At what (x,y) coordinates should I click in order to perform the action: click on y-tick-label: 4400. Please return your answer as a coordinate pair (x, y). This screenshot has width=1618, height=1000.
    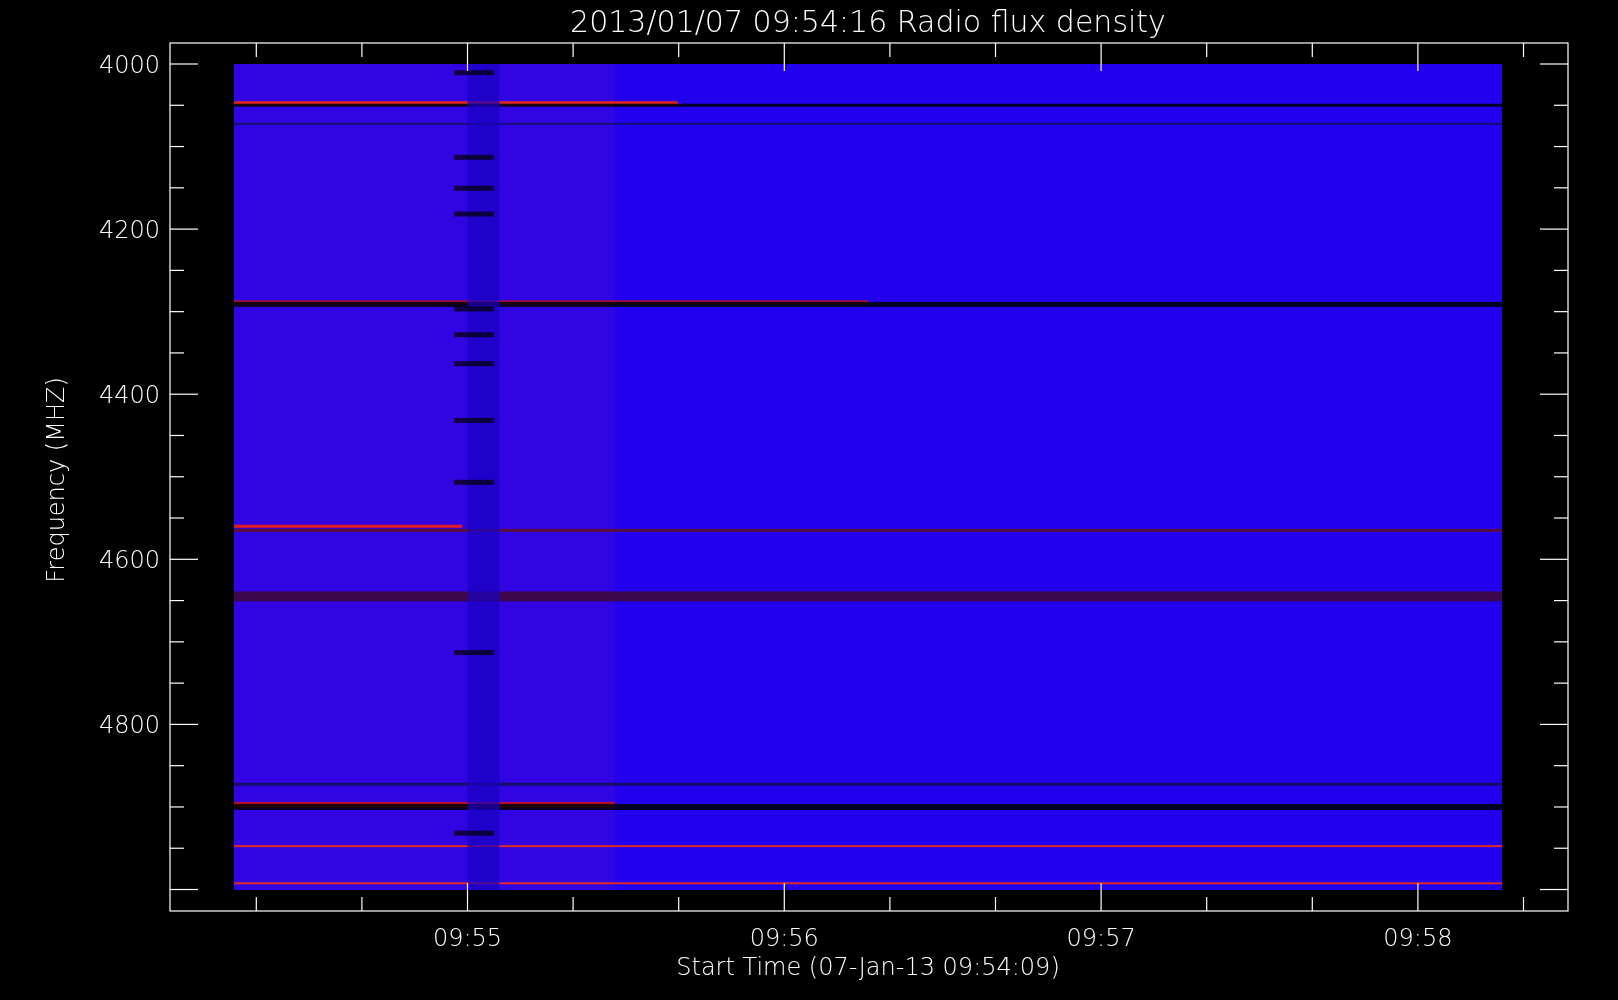
    Looking at the image, I should click on (129, 395).